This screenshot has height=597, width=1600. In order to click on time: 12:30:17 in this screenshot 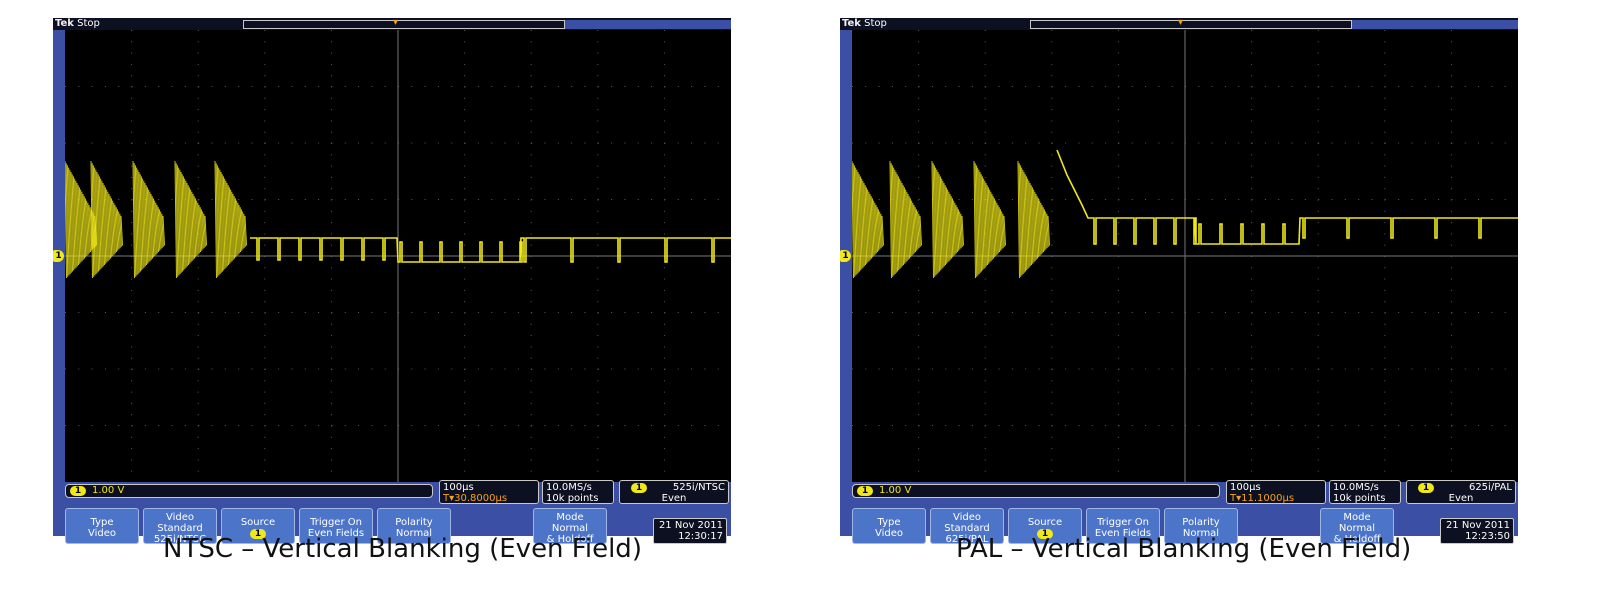, I will do `click(700, 536)`.